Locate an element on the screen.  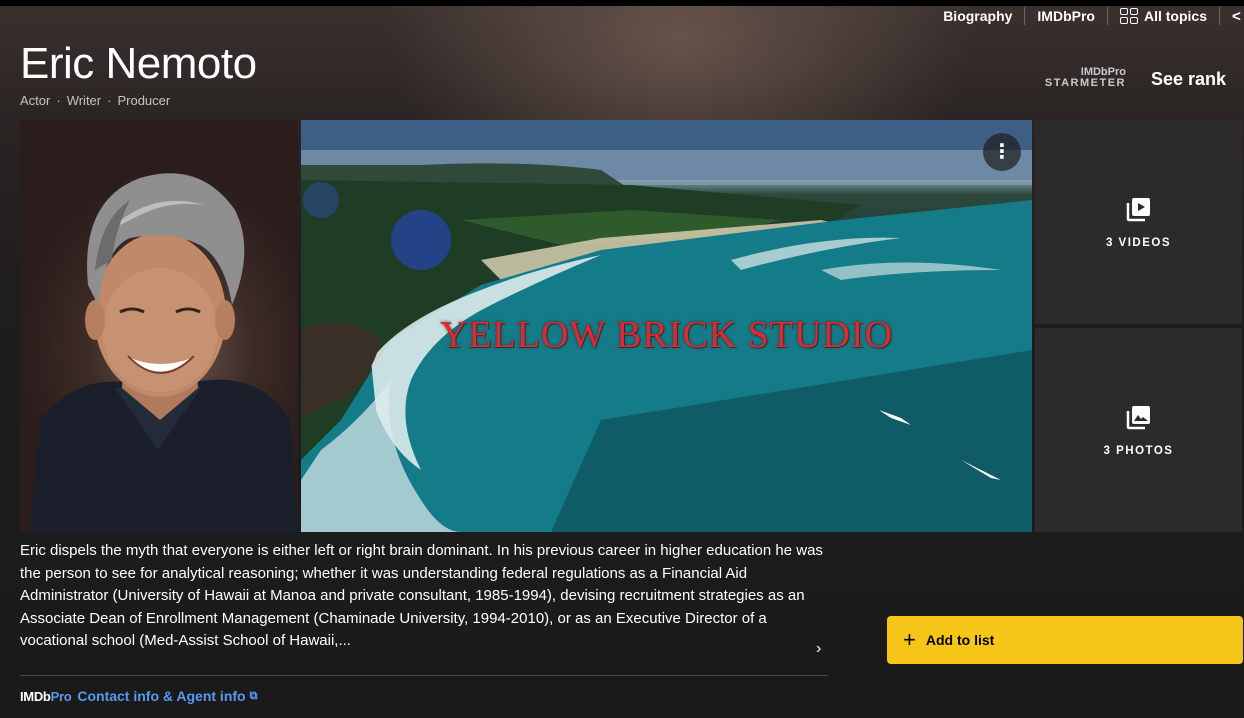
video-overlay-title: YELLOW BRICK STUDIO is located at coordinates (666, 335).